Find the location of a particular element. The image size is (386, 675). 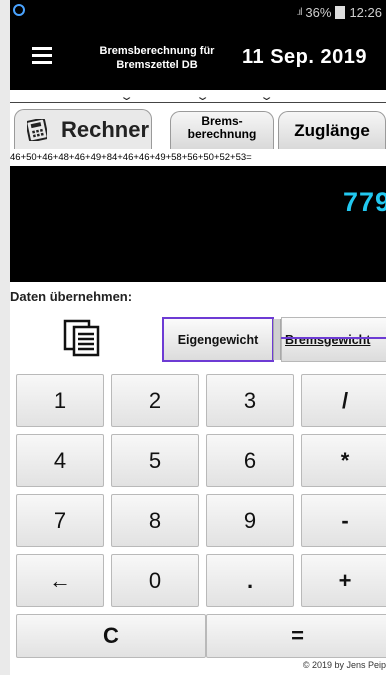

key-6: 6 is located at coordinates (250, 460).